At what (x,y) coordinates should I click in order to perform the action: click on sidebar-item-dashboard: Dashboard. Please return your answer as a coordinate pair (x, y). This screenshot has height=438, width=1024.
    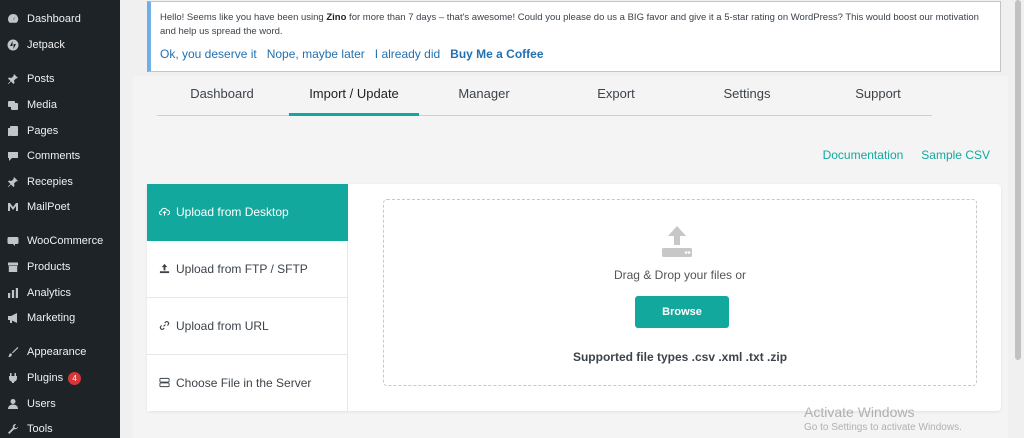
    Looking at the image, I should click on (60, 19).